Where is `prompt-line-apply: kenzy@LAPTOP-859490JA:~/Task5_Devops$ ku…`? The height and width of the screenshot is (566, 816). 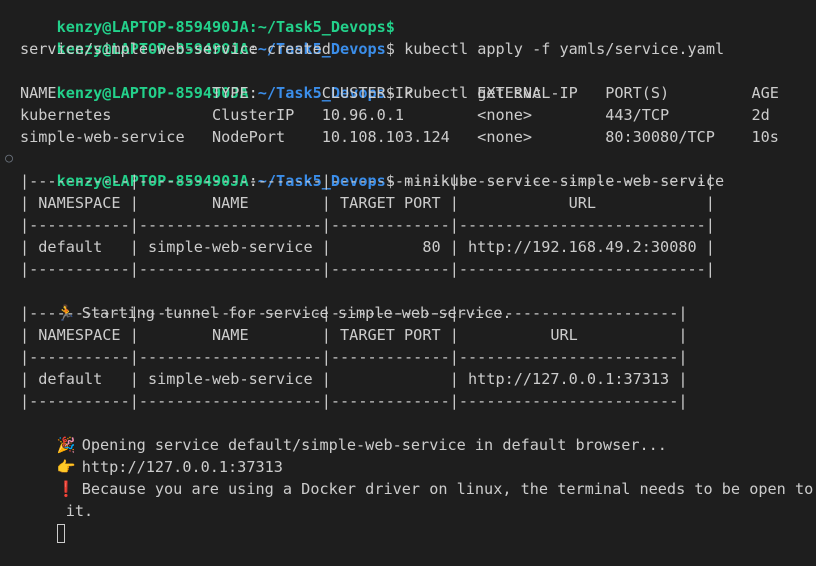 prompt-line-apply: kenzy@LAPTOP-859490JA:~/Task5_Devops$ ku… is located at coordinates (408, 37).